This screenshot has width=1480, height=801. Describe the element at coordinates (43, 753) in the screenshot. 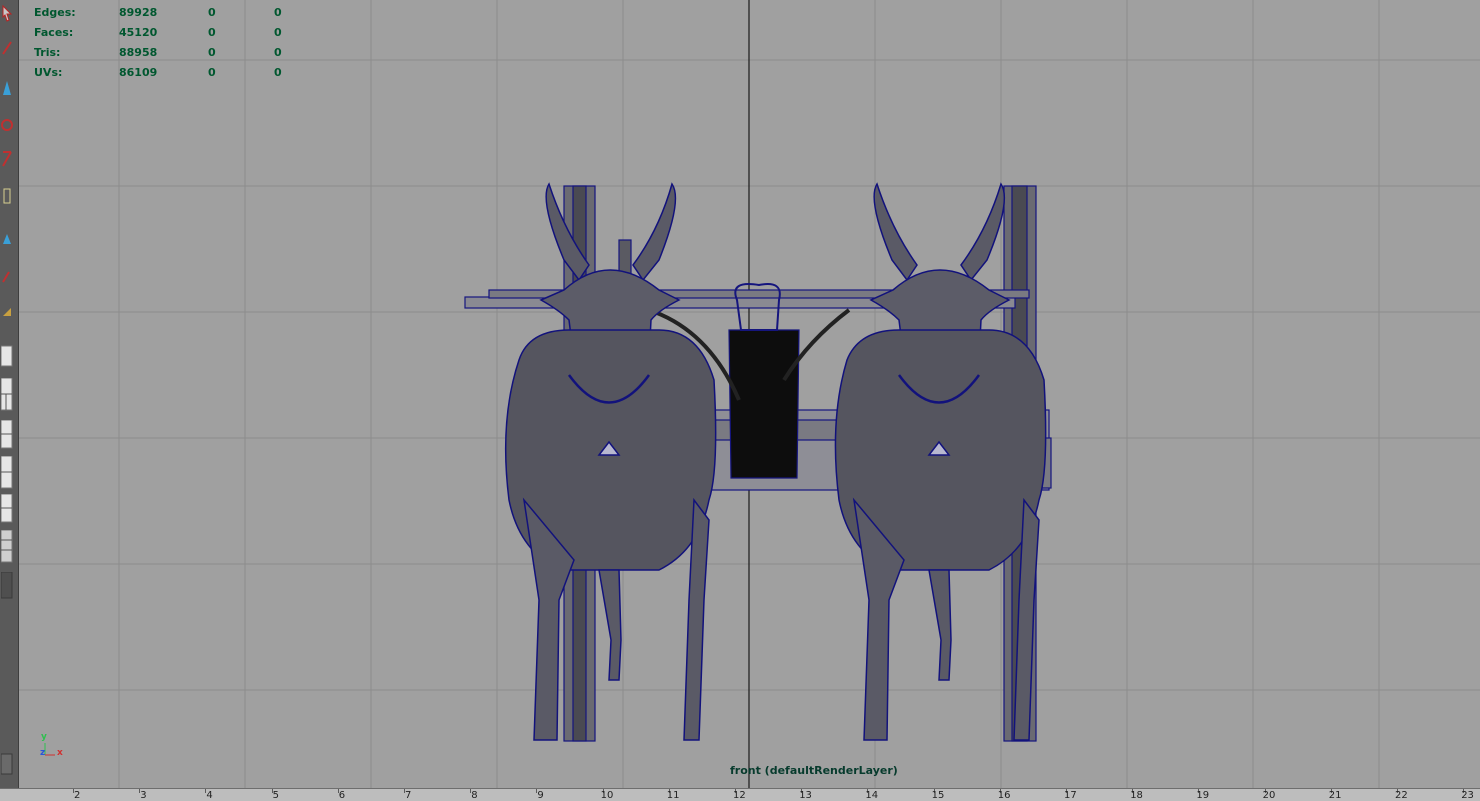

I see `axis-z-label: z` at that location.